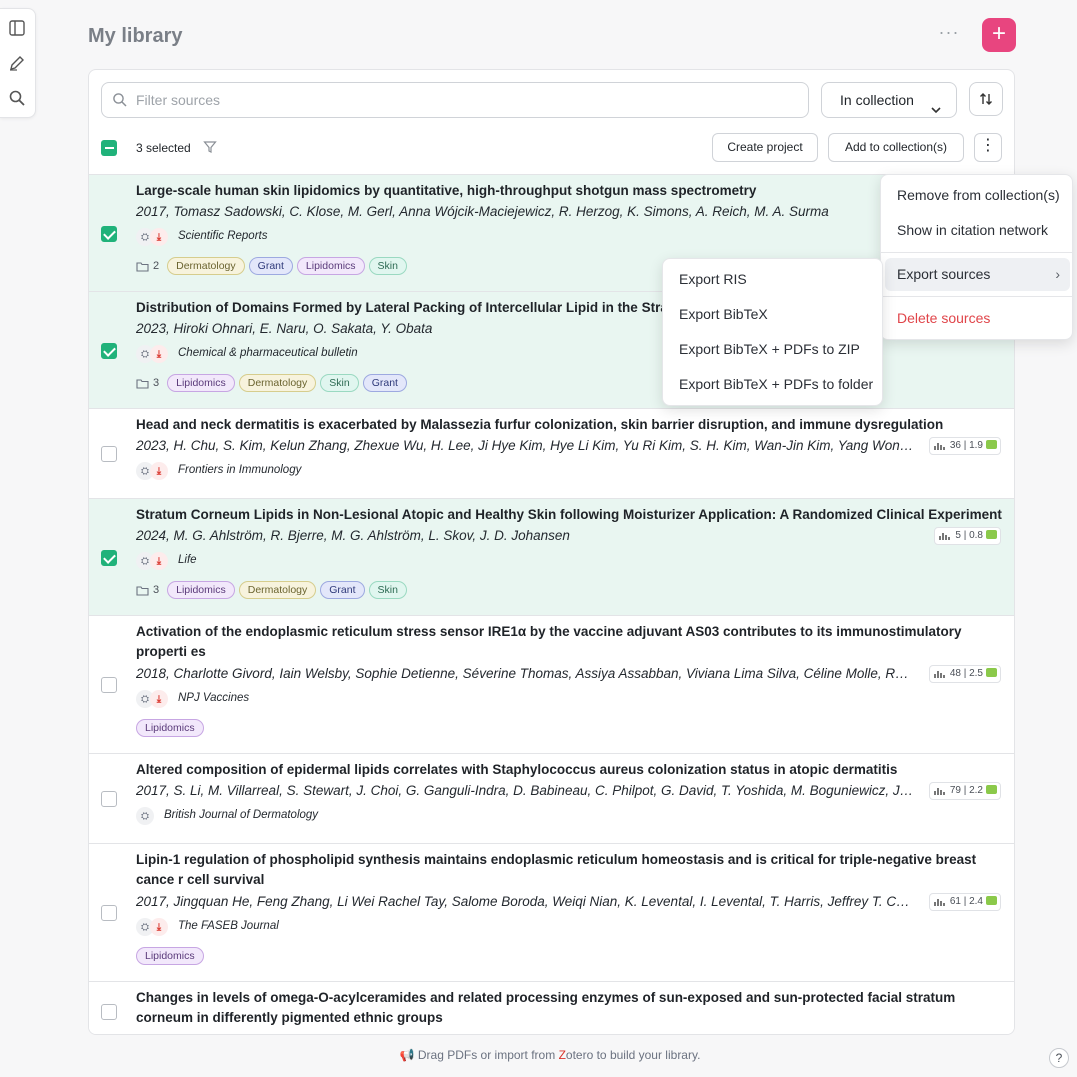  What do you see at coordinates (210, 149) in the screenshot?
I see `filter-selected-icon` at bounding box center [210, 149].